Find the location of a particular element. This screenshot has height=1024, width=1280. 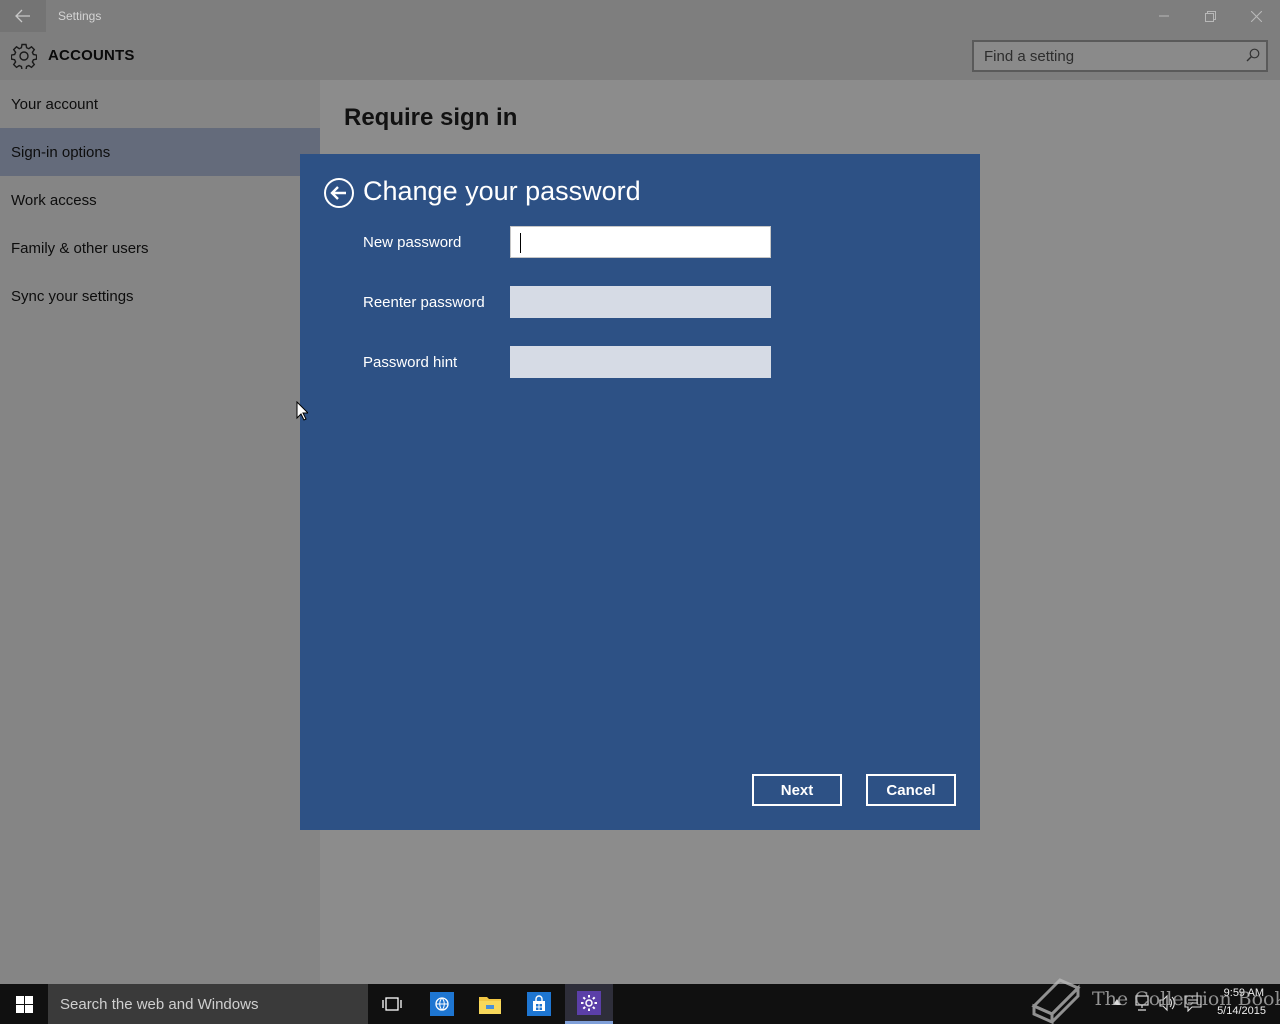

page-title: ACCOUNTS is located at coordinates (91, 55).